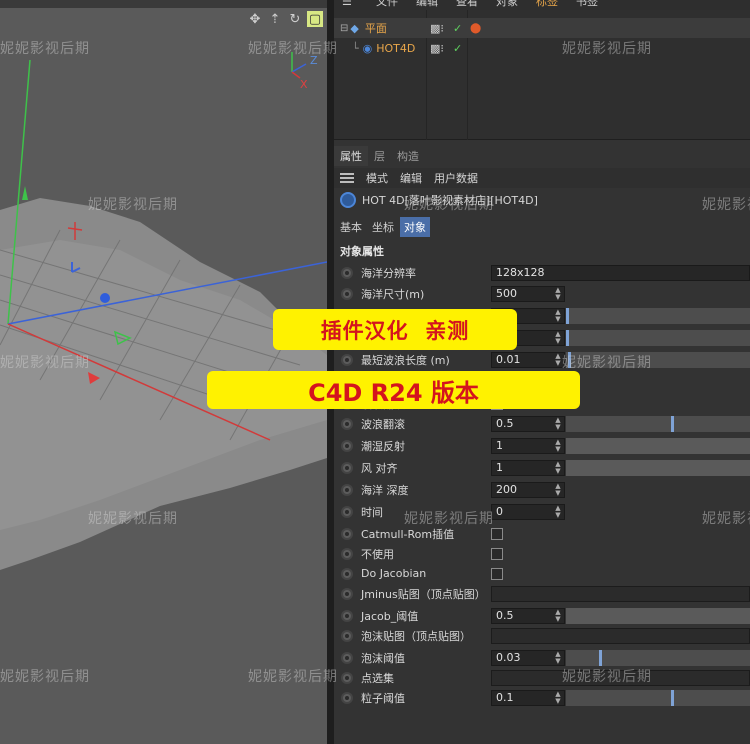 The width and height of the screenshot is (750, 744). I want to click on promo-banner-1: 插件汉化 亲测, so click(395, 329).